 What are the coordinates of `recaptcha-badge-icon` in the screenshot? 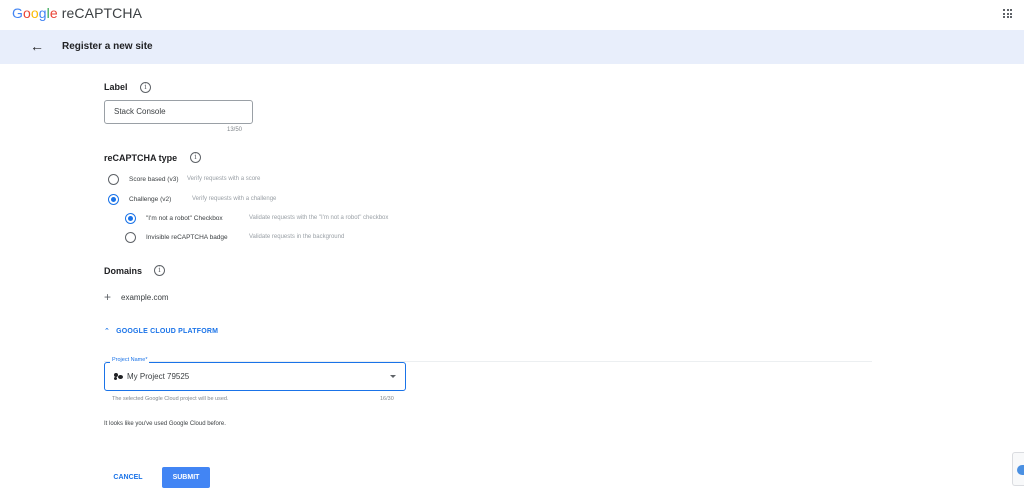 It's located at (1020, 470).